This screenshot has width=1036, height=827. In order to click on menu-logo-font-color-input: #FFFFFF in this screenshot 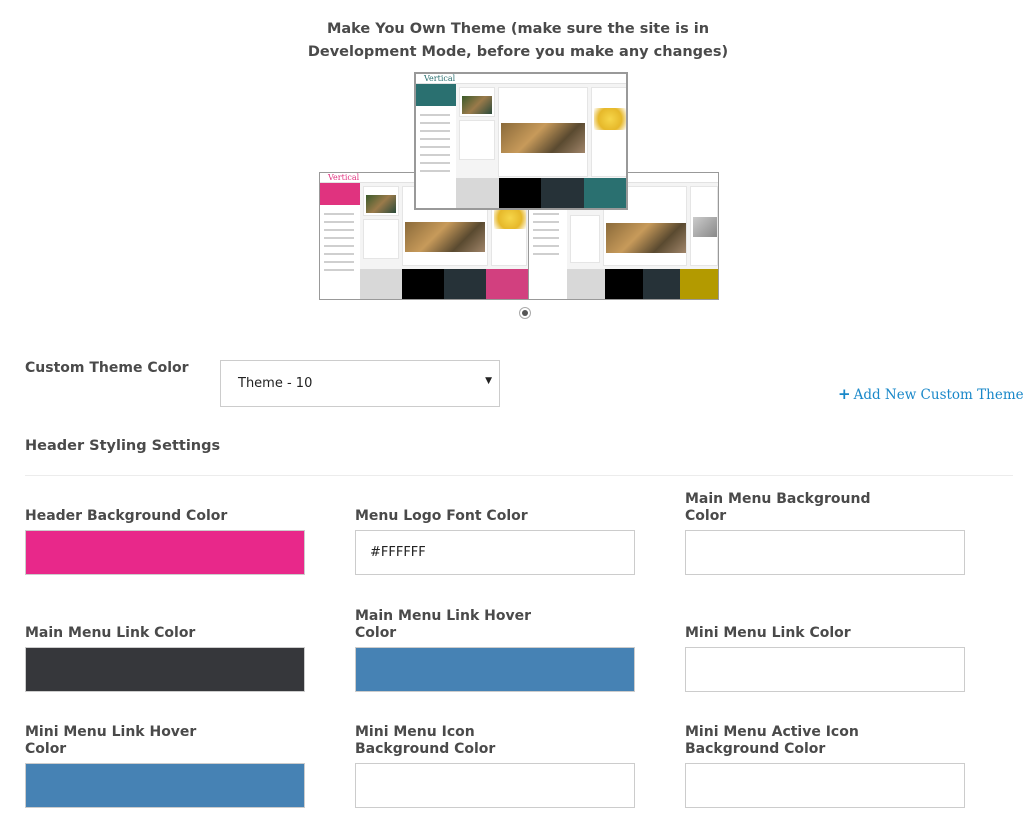, I will do `click(495, 552)`.